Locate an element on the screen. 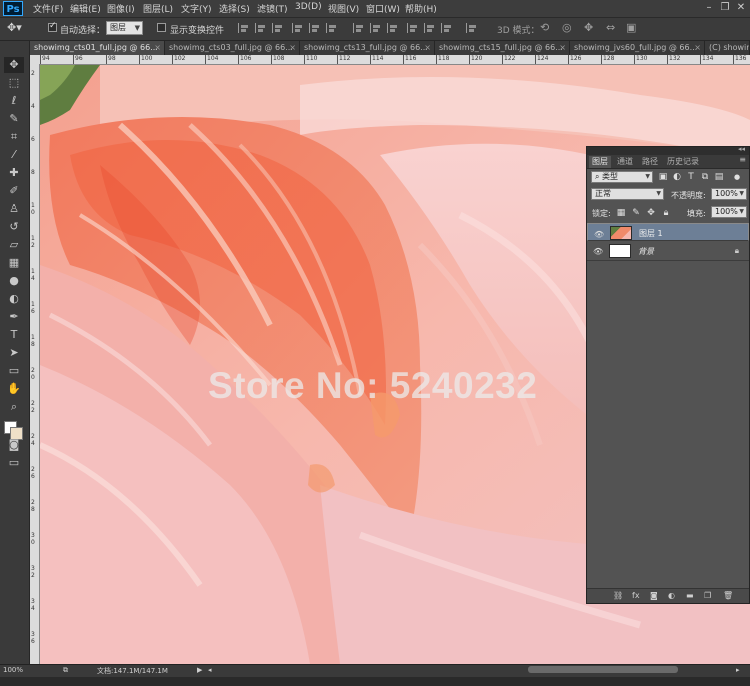 This screenshot has height=686, width=750. type-tool-icon: T is located at coordinates (14, 335).